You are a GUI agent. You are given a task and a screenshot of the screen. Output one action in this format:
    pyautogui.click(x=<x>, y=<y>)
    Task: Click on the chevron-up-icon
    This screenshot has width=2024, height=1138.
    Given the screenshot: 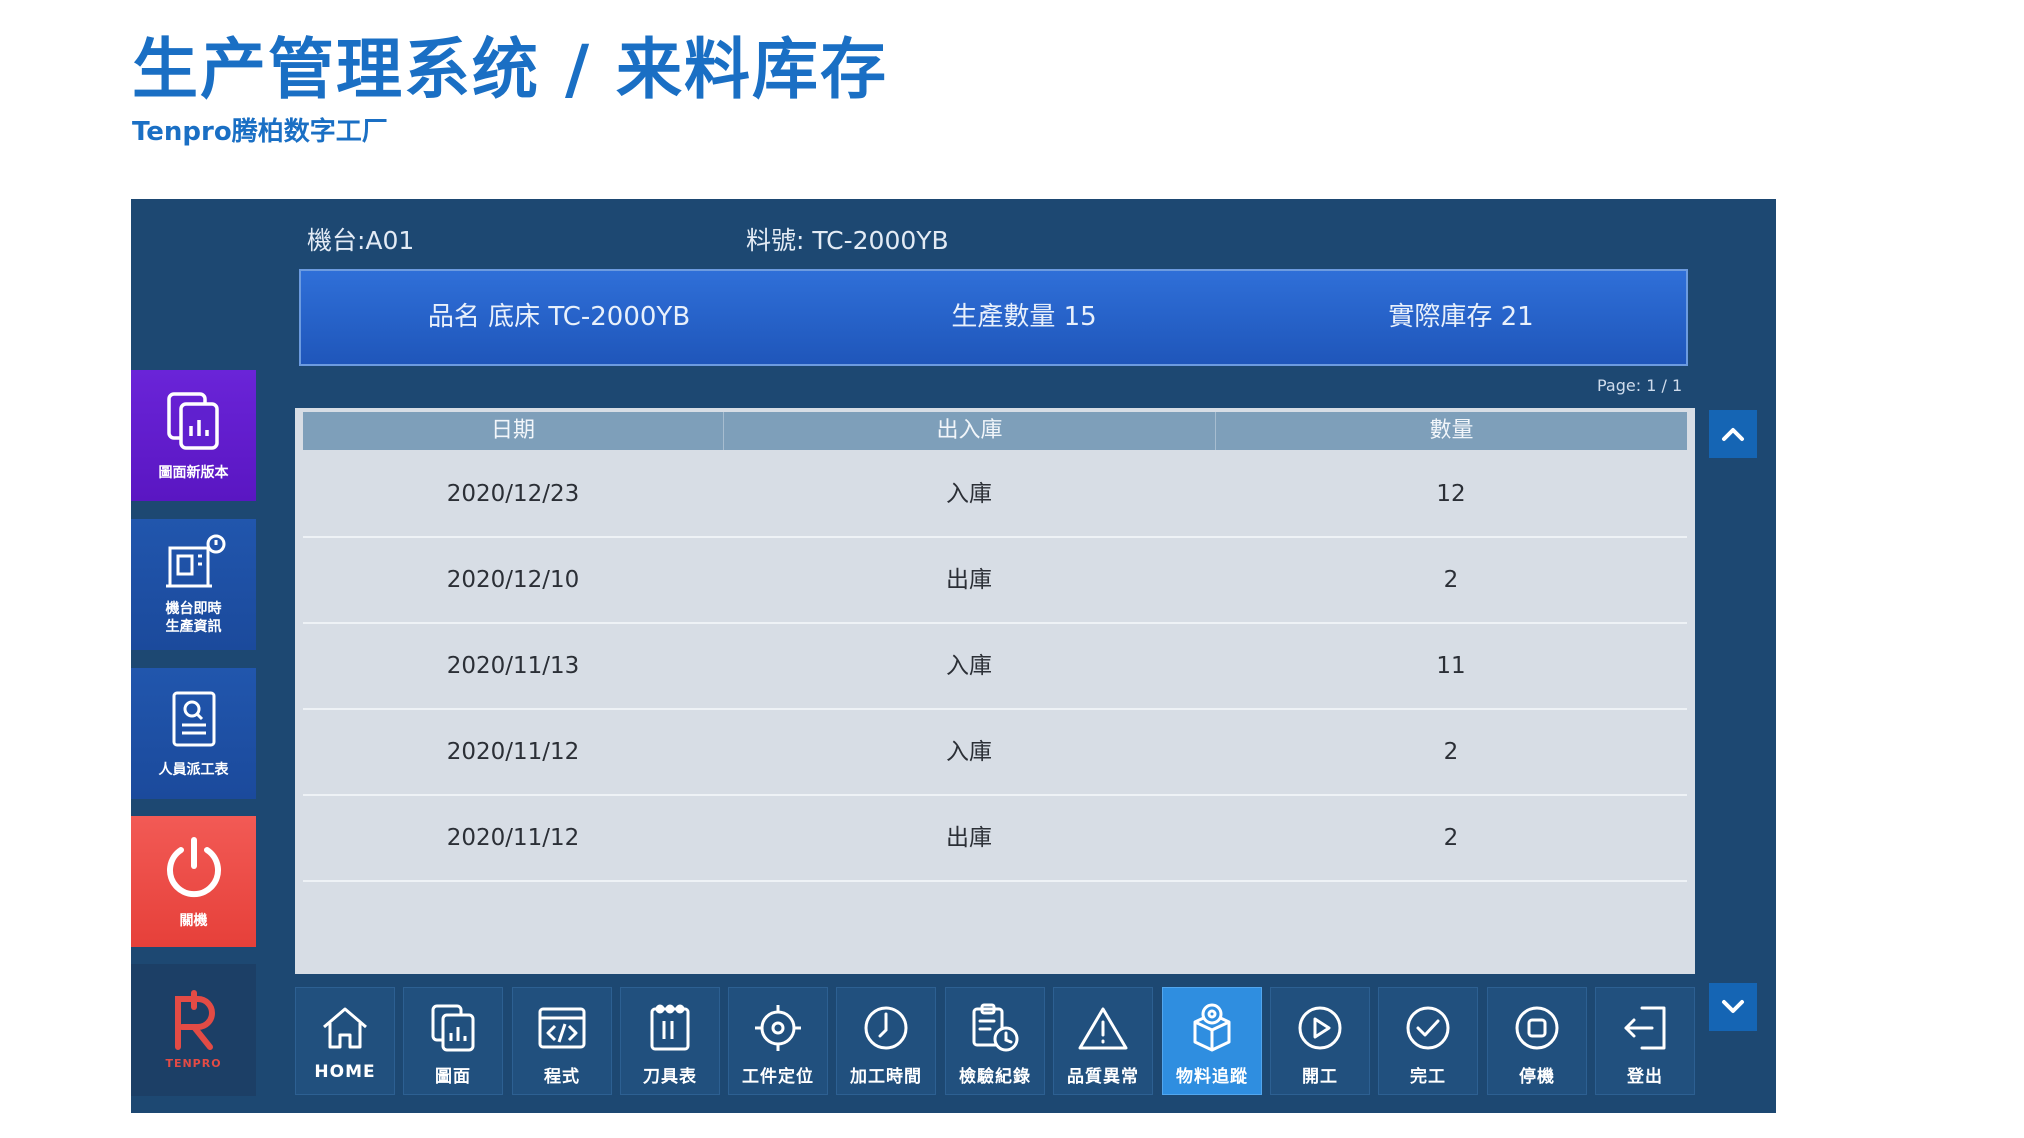 What is the action you would take?
    pyautogui.click(x=1733, y=434)
    